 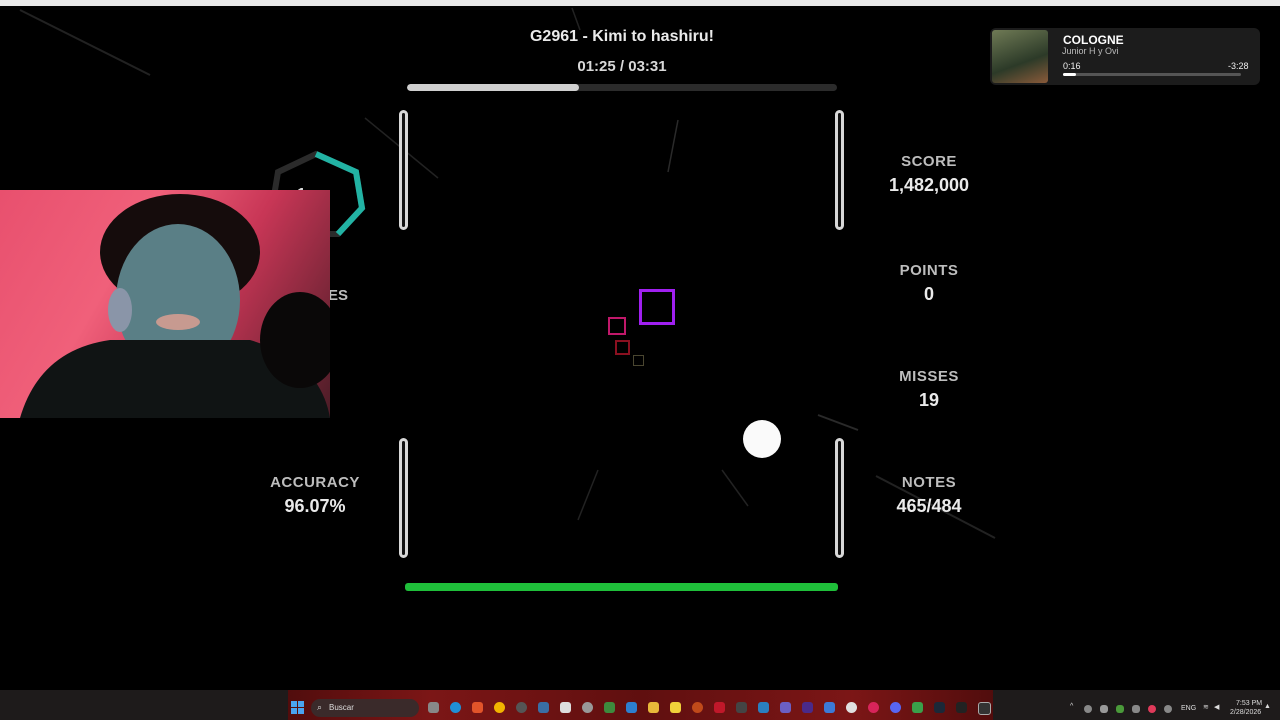 I want to click on chevron-up-icon: ^, so click(x=1071, y=706).